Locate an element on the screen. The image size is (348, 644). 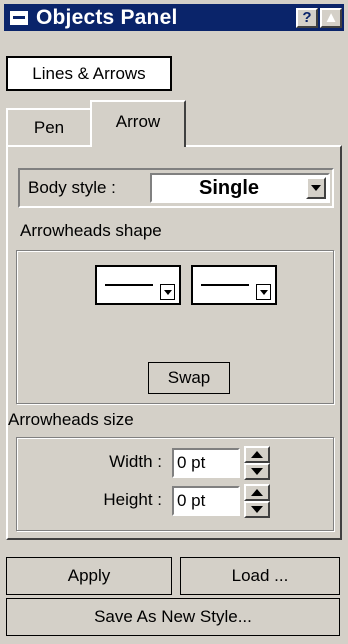
end-arrowhead-picker is located at coordinates (234, 285).